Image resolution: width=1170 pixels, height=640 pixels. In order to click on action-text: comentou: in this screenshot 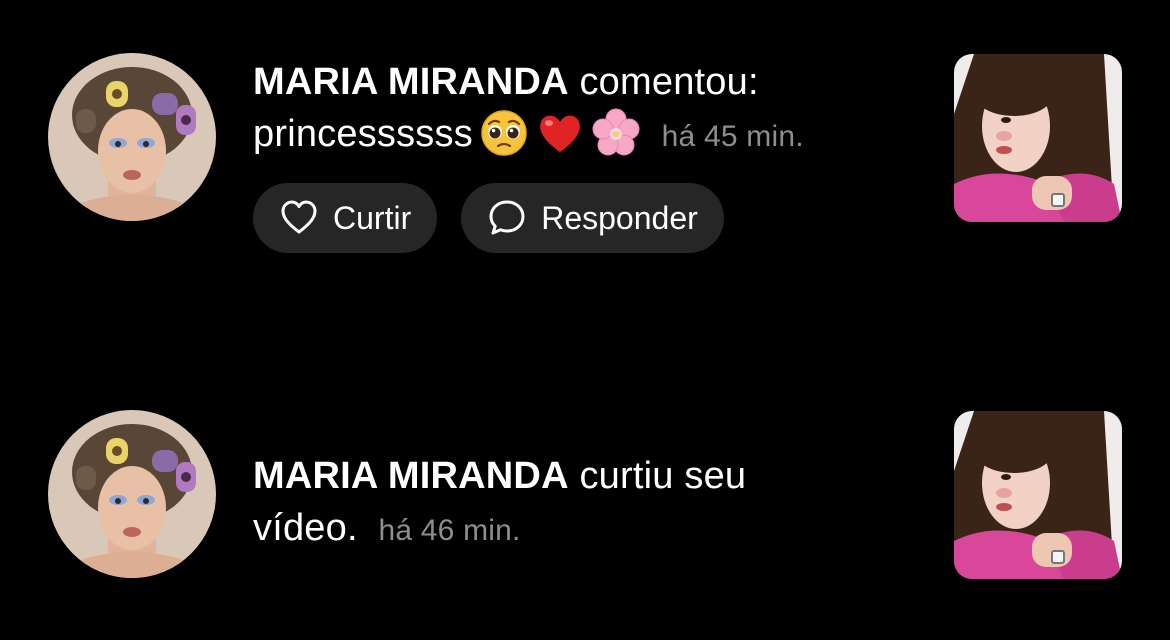, I will do `click(669, 82)`.